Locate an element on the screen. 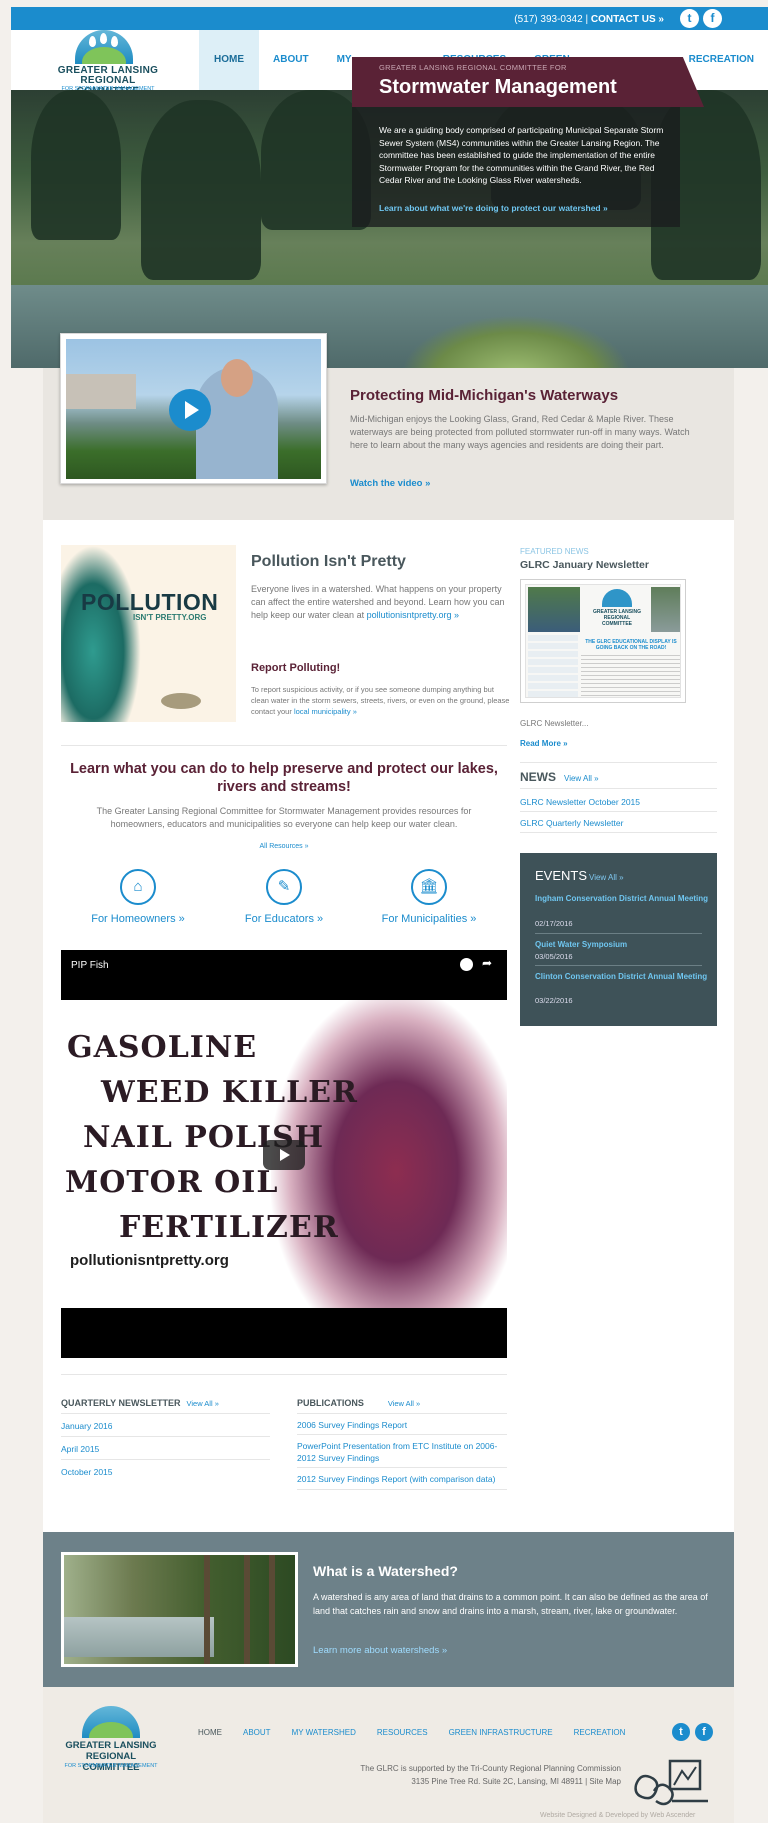 The image size is (768, 1823). homeowners-link: For Homeowners » is located at coordinates (138, 919).